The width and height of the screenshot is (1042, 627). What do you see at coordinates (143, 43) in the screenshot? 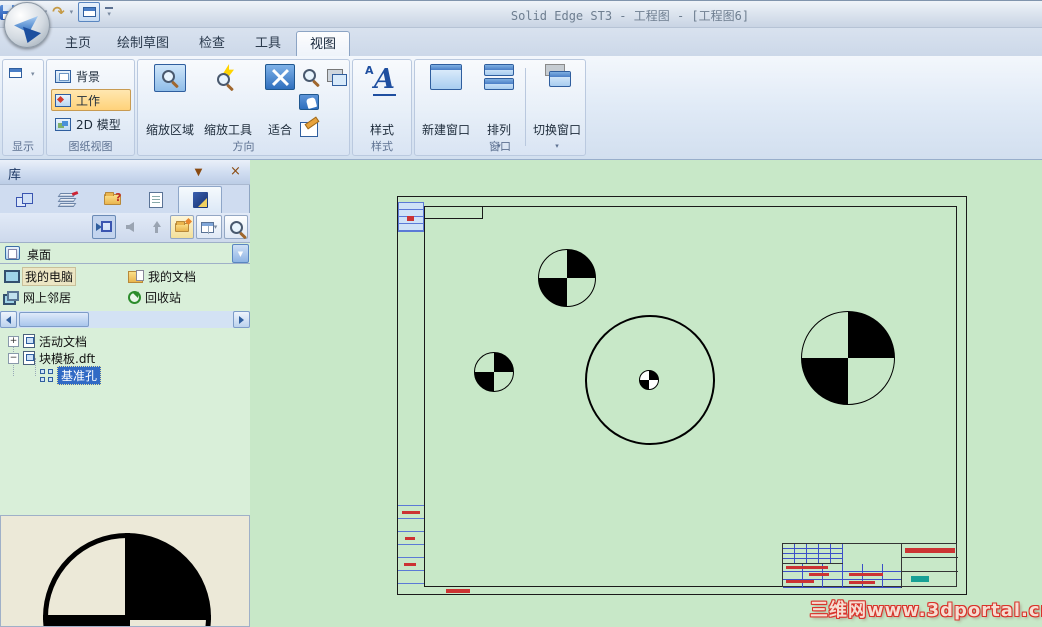
I see `tab-sketch: 绘制草图` at bounding box center [143, 43].